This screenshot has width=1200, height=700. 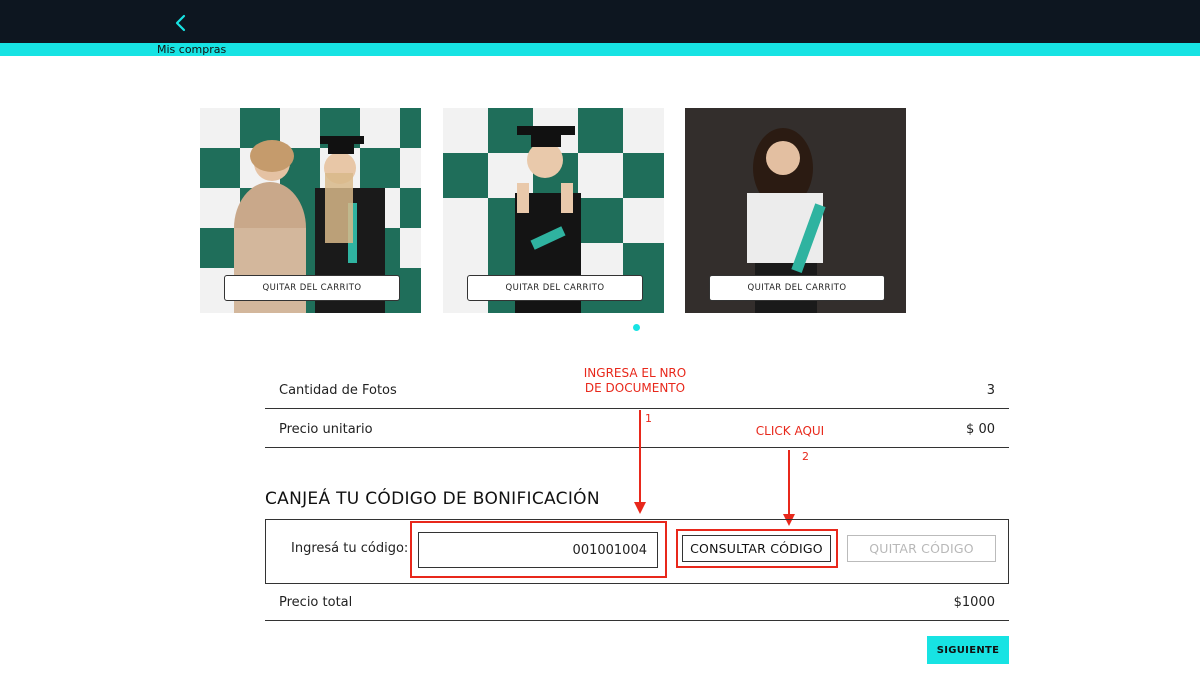 What do you see at coordinates (990, 390) in the screenshot?
I see `photo-count-value: 3` at bounding box center [990, 390].